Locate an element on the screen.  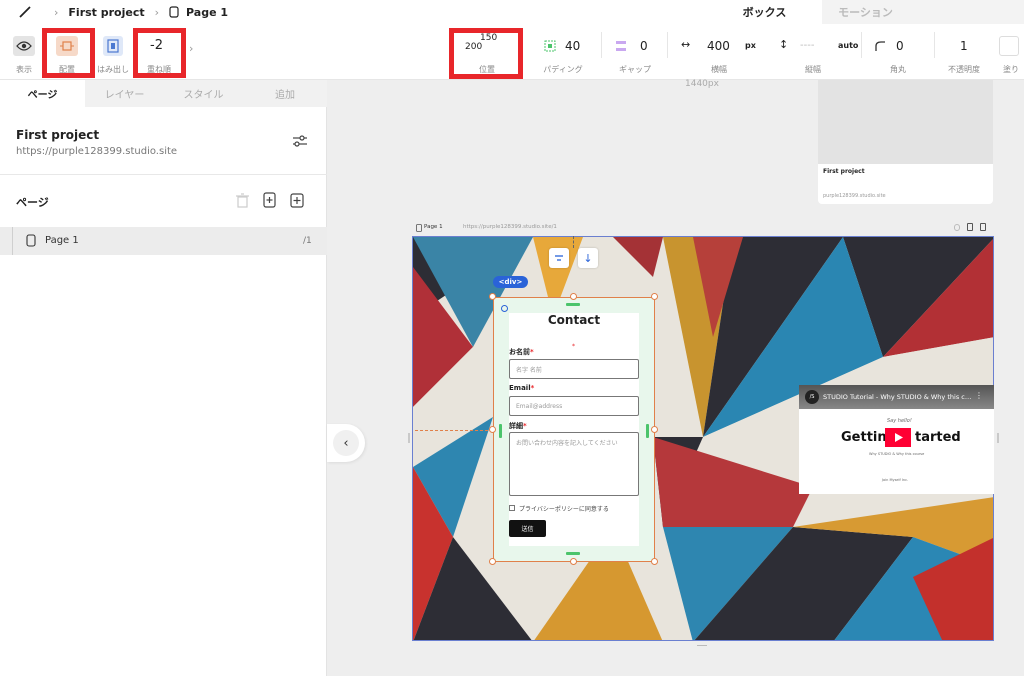
align-icon is located at coordinates (559, 258).